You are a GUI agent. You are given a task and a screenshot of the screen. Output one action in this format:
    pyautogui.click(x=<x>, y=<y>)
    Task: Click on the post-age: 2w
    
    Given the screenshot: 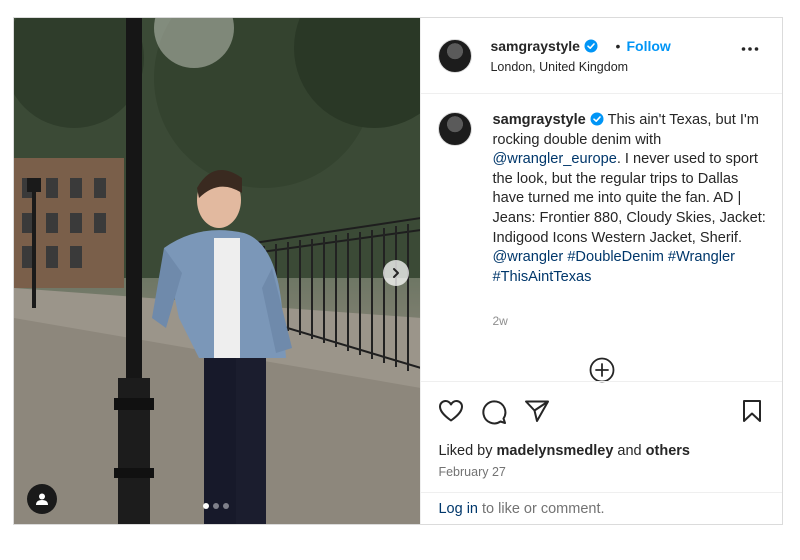 What is the action you would take?
    pyautogui.click(x=499, y=321)
    